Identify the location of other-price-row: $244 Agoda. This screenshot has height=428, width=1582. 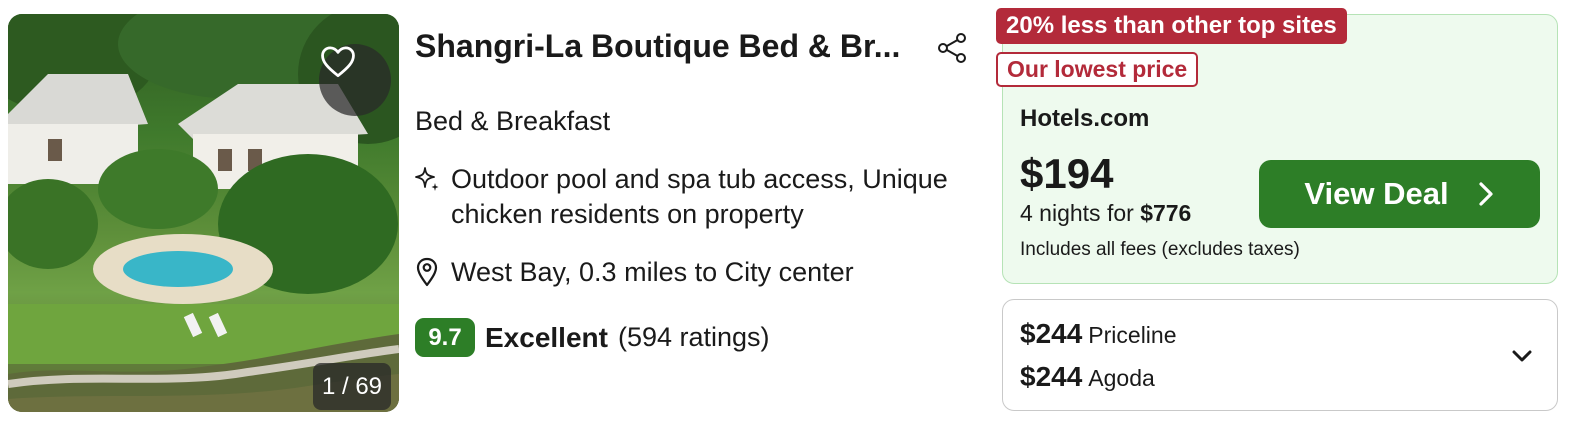
(1087, 377).